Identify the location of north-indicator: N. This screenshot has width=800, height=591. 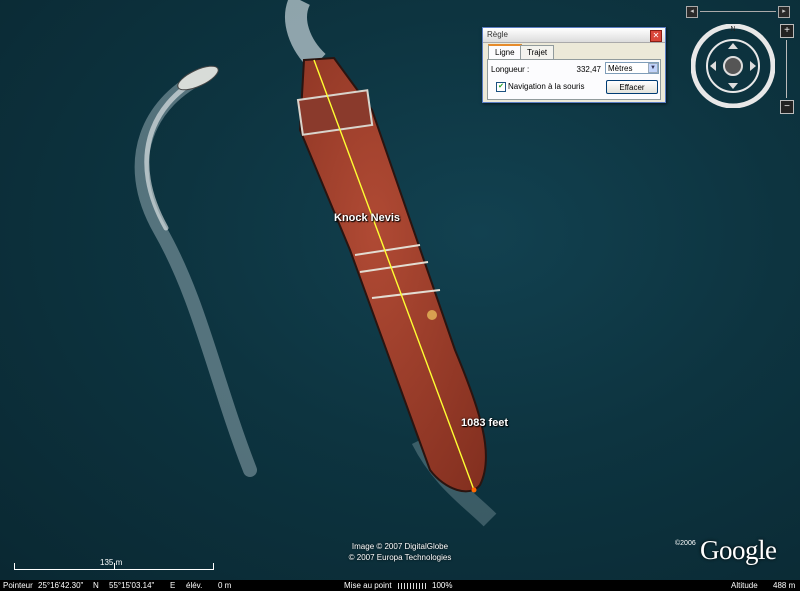
(732, 29).